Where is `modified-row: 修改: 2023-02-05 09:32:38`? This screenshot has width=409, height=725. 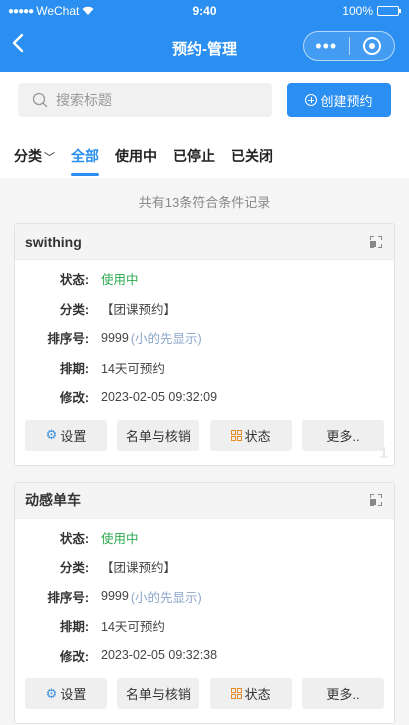 modified-row: 修改: 2023-02-05 09:32:38 is located at coordinates (204, 656).